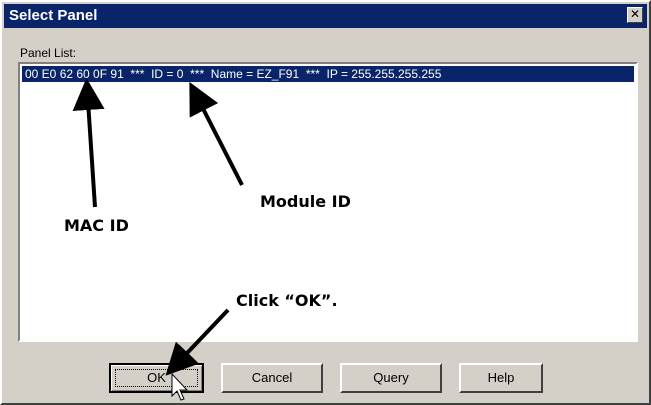 The width and height of the screenshot is (651, 405). I want to click on close-button: ✕, so click(635, 15).